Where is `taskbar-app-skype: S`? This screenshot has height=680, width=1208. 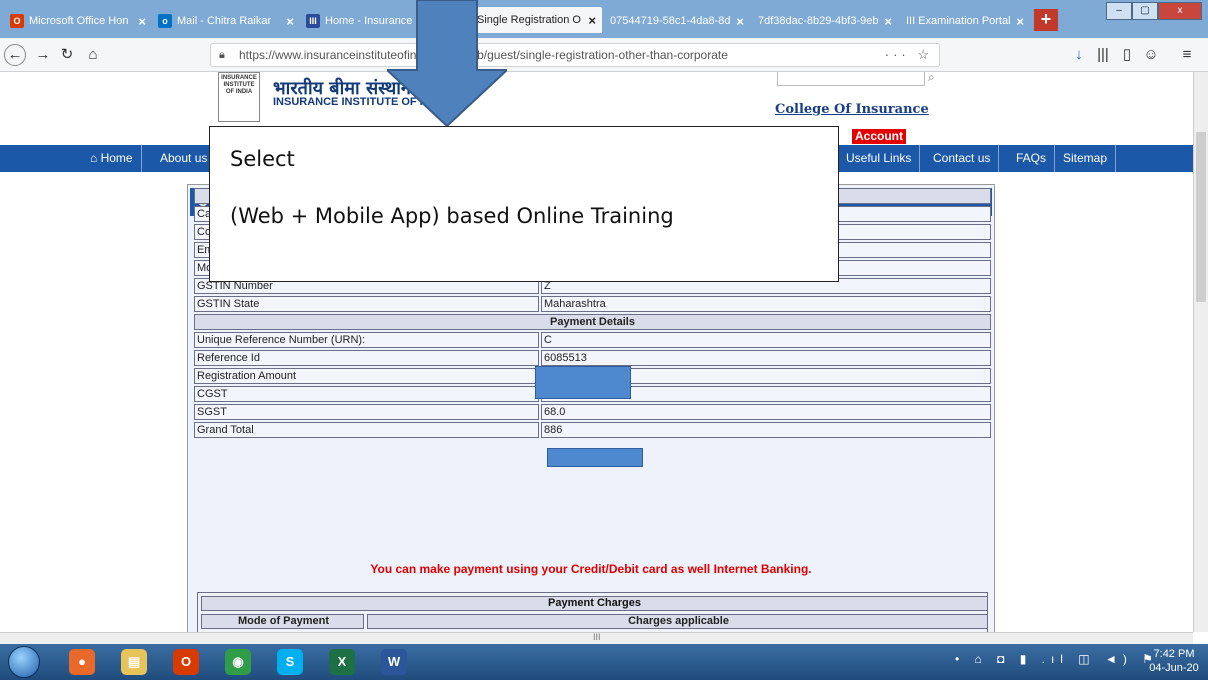 taskbar-app-skype: S is located at coordinates (290, 662).